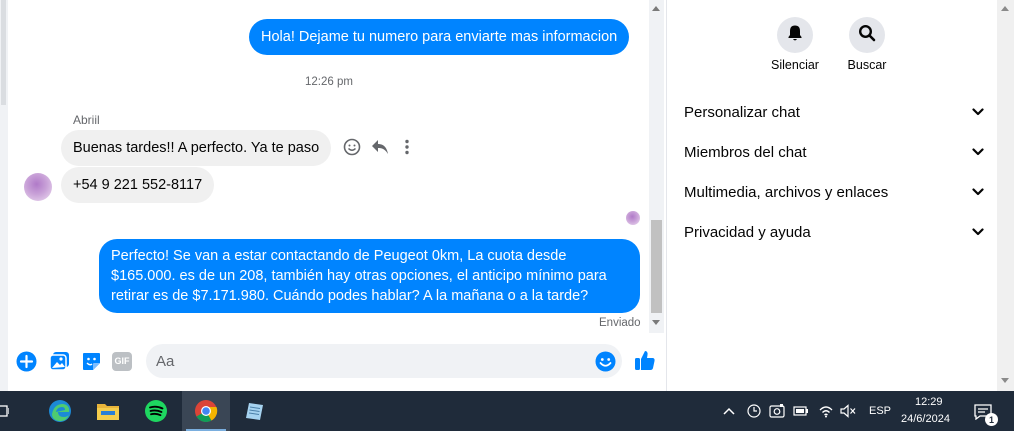  What do you see at coordinates (786, 192) in the screenshot?
I see `section-label: Multimedia, archivos y enlaces` at bounding box center [786, 192].